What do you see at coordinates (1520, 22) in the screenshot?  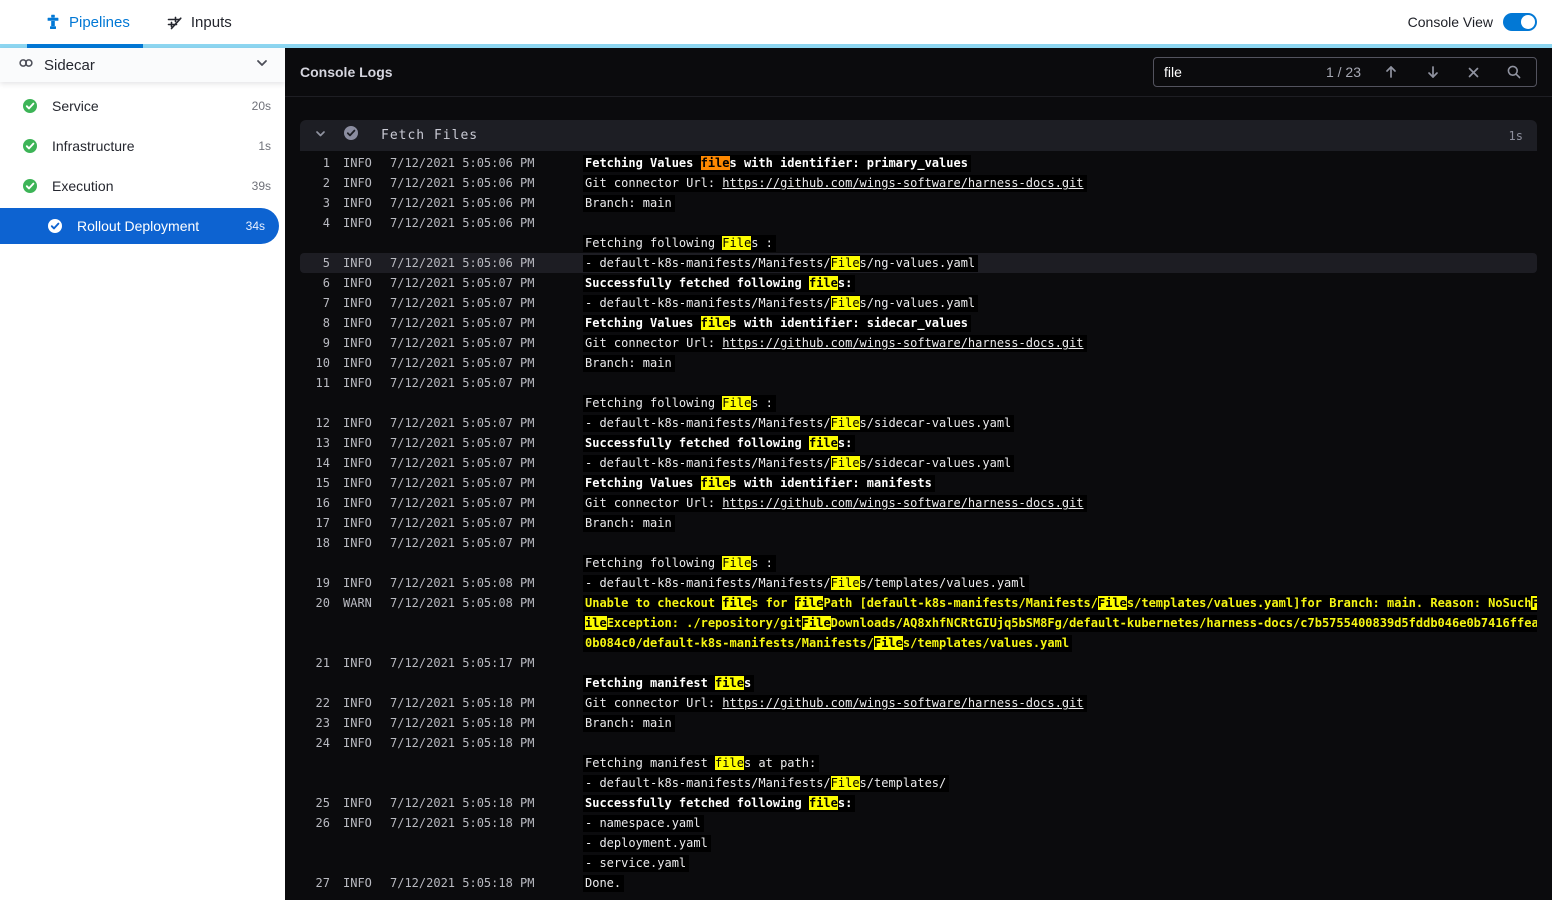 I see `console-view-toggle` at bounding box center [1520, 22].